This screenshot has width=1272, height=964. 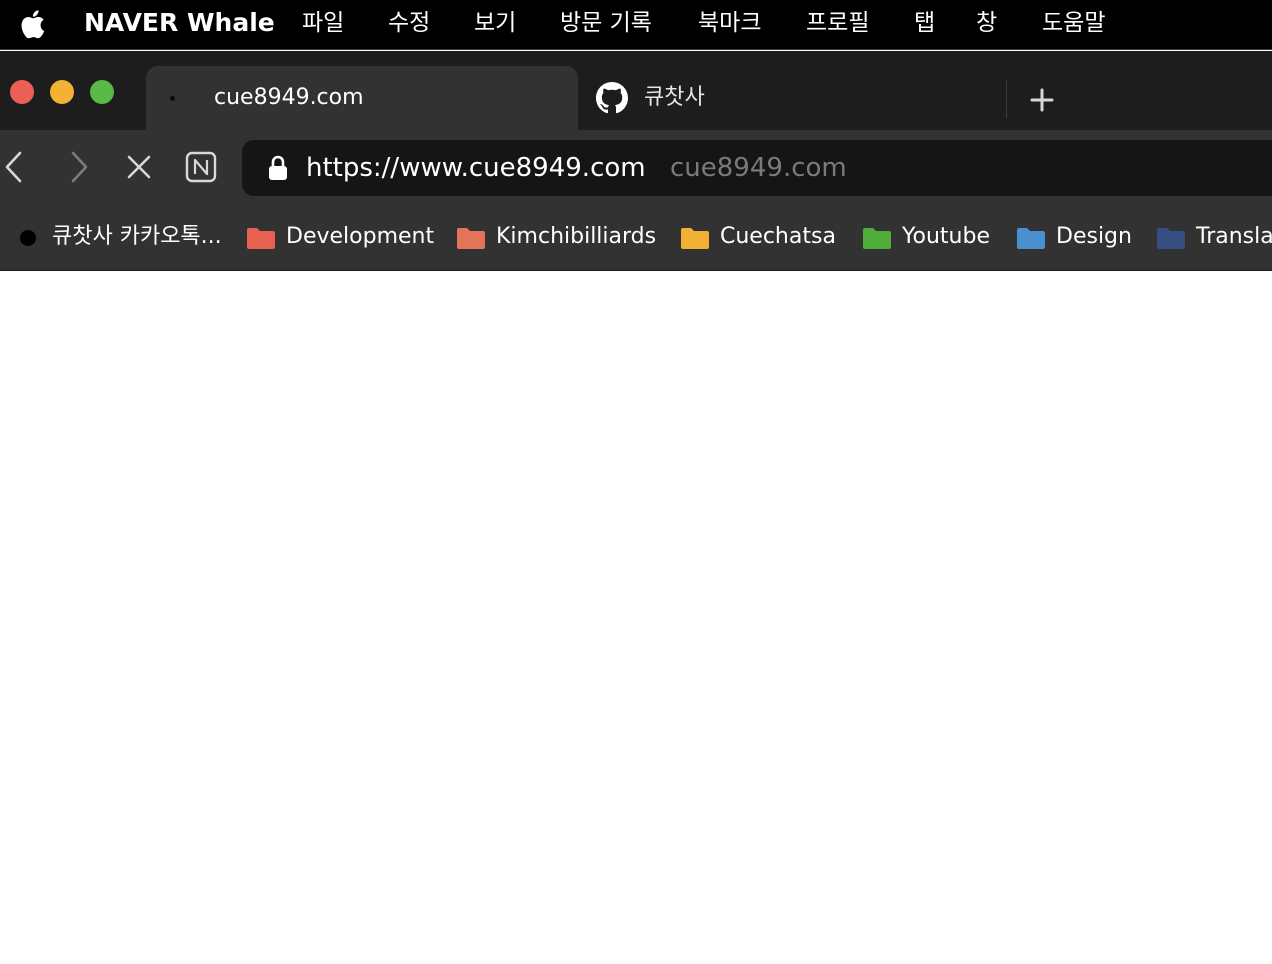 I want to click on bookmark-label: Cuechatsa, so click(x=778, y=236).